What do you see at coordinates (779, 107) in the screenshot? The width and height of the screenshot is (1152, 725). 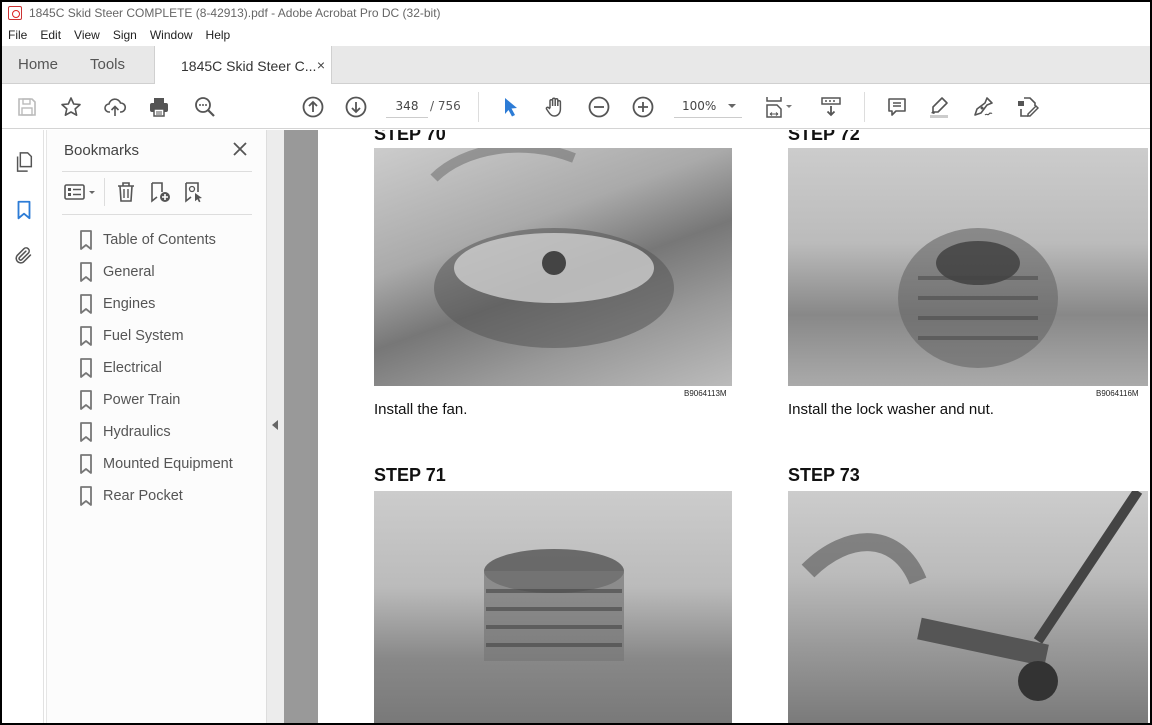 I see `fit-page-button` at bounding box center [779, 107].